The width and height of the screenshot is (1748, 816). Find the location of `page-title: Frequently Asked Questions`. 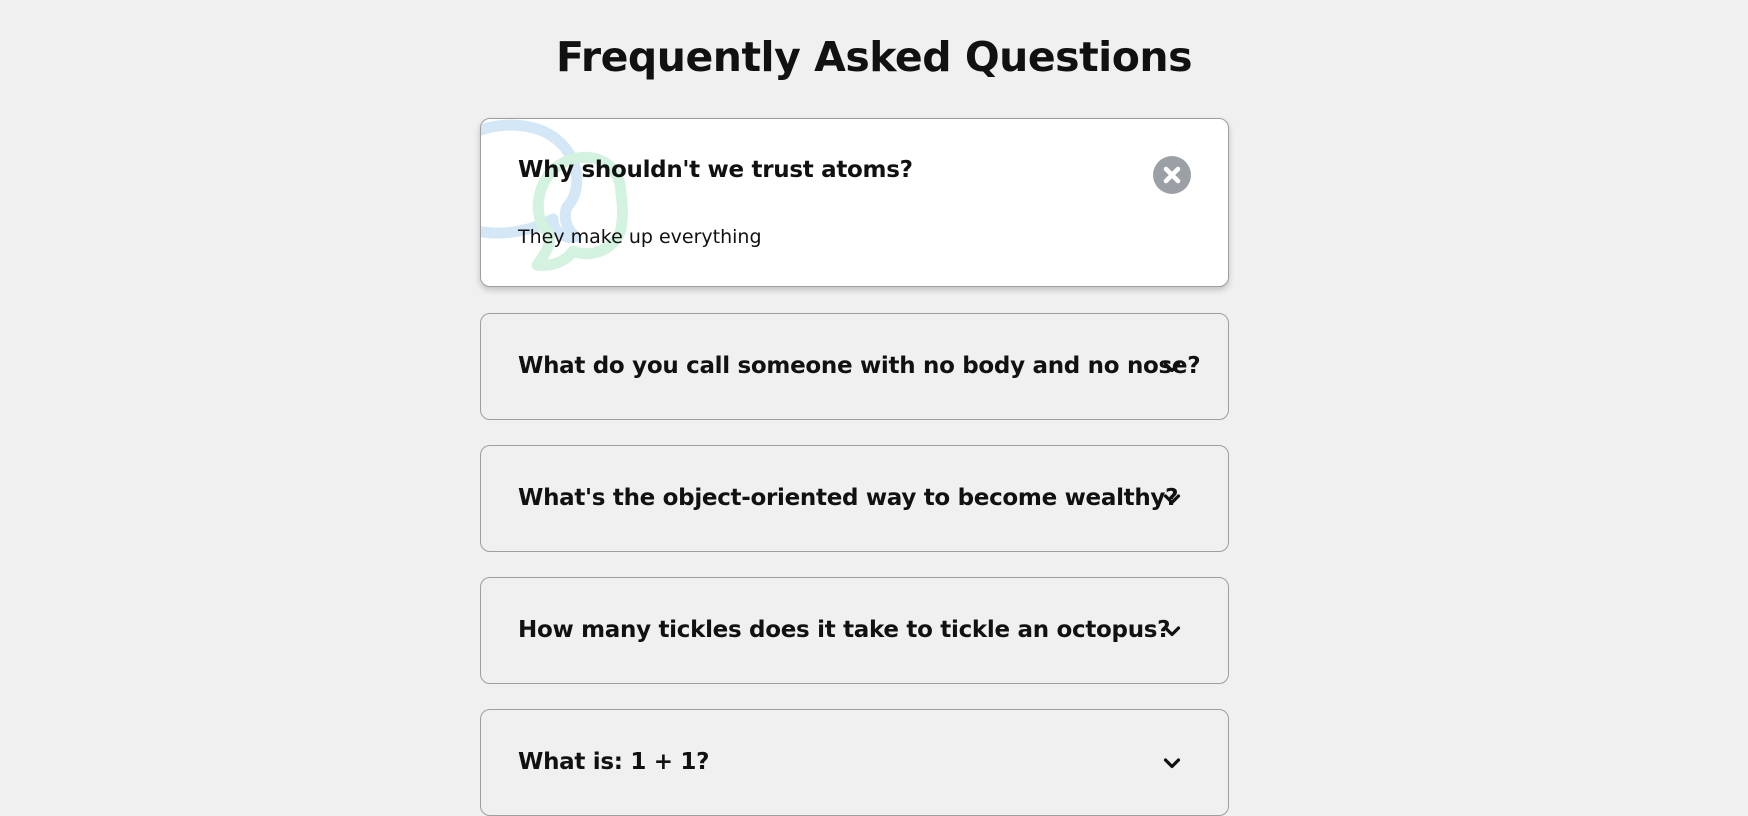

page-title: Frequently Asked Questions is located at coordinates (874, 57).